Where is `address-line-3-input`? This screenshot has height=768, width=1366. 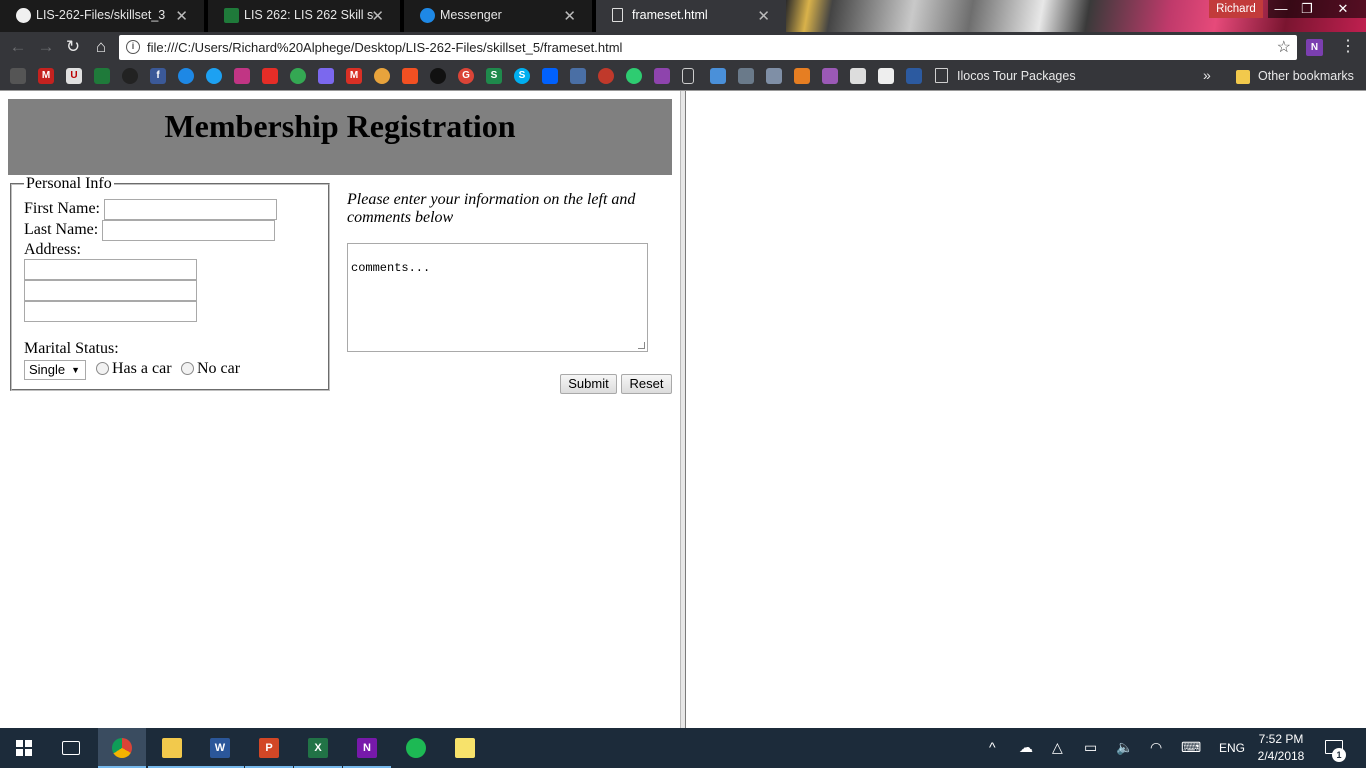 address-line-3-input is located at coordinates (110, 311).